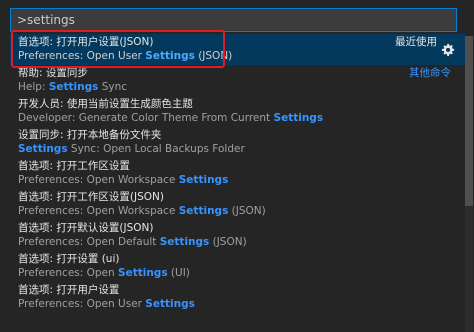 This screenshot has width=474, height=332. I want to click on command-label: 开发人员: 使用当前设置生成颜色主题, so click(105, 104).